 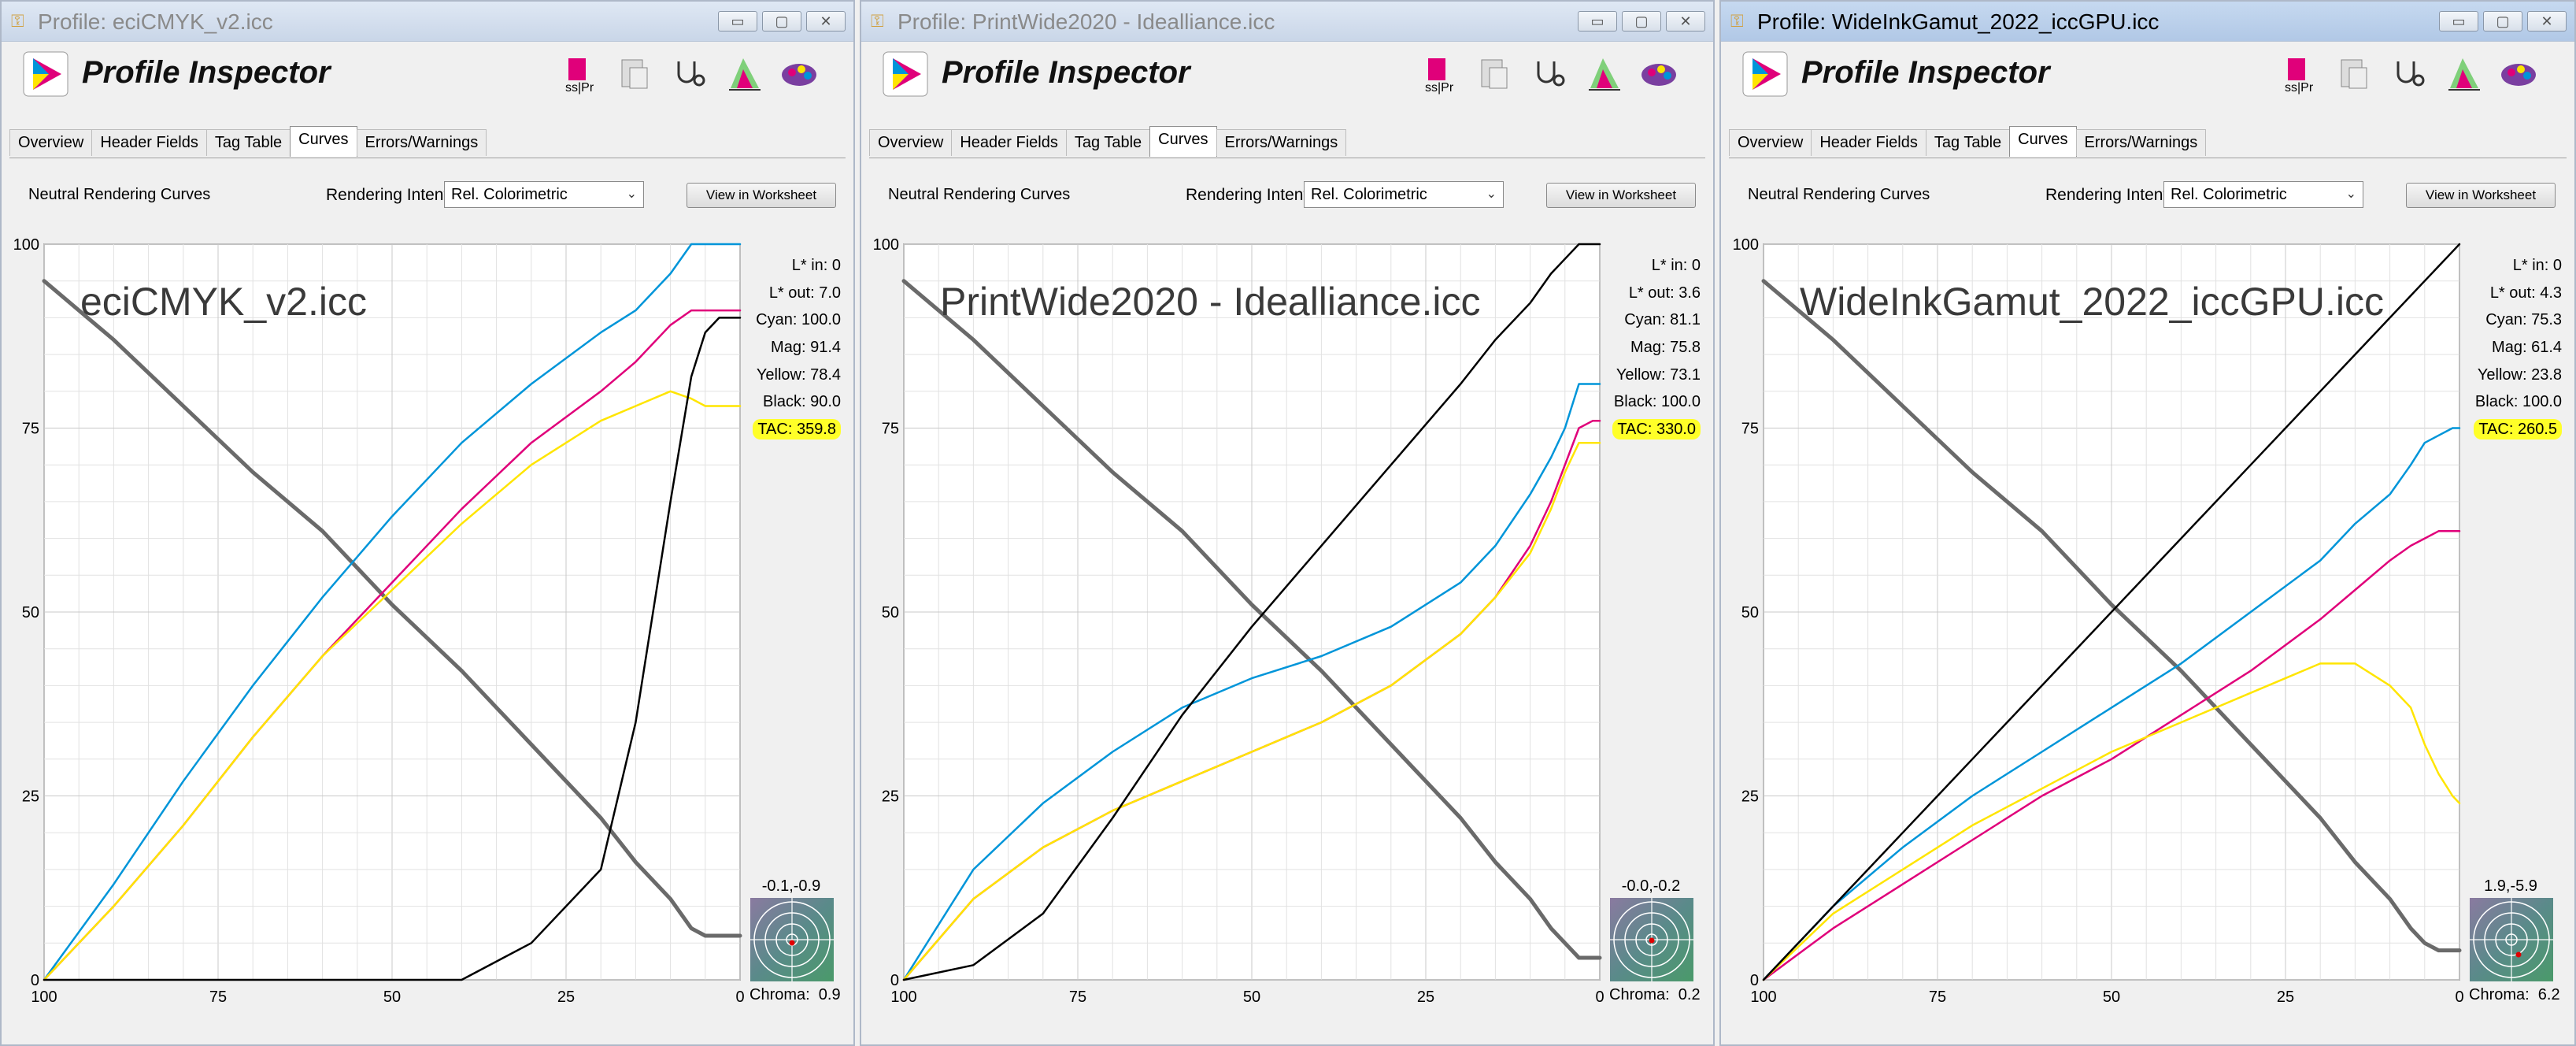 What do you see at coordinates (1665, 348) in the screenshot?
I see `mag-readout: Mag: 75.8` at bounding box center [1665, 348].